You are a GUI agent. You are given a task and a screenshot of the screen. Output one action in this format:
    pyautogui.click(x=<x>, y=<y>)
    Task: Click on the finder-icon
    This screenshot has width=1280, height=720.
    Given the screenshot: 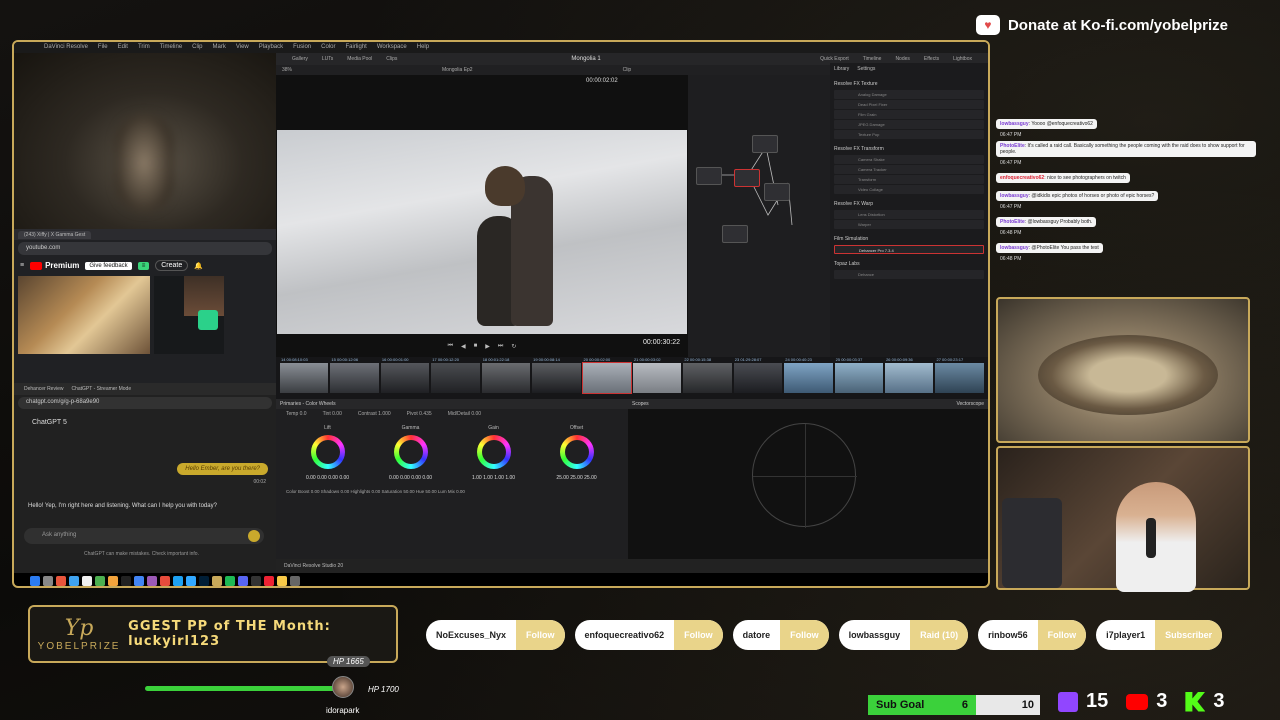 What is the action you would take?
    pyautogui.click(x=35, y=580)
    